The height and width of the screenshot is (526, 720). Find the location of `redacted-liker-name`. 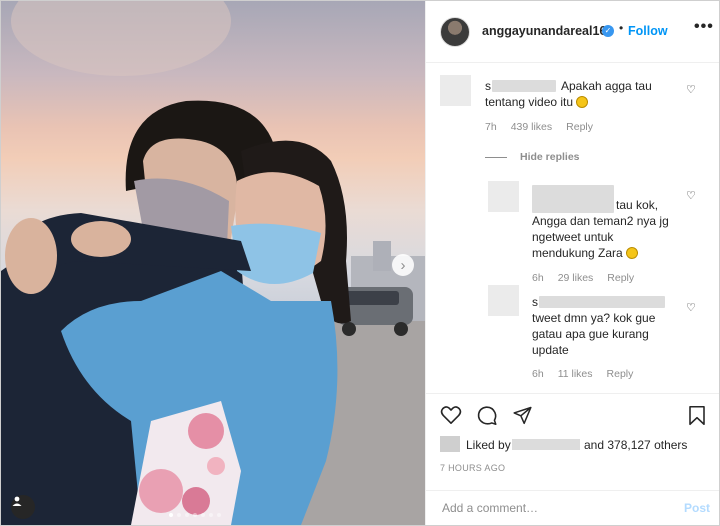

redacted-liker-name is located at coordinates (546, 444).